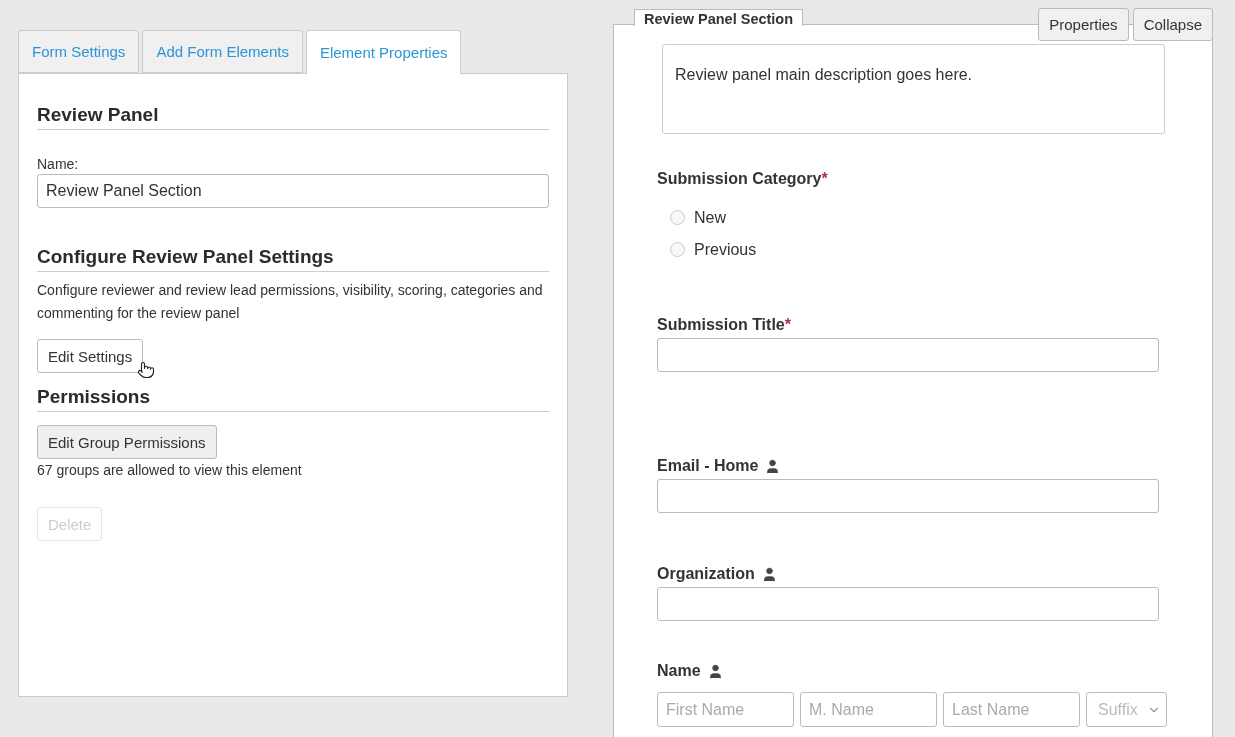  Describe the element at coordinates (1011, 709) in the screenshot. I see `name-part-input: Last Name` at that location.